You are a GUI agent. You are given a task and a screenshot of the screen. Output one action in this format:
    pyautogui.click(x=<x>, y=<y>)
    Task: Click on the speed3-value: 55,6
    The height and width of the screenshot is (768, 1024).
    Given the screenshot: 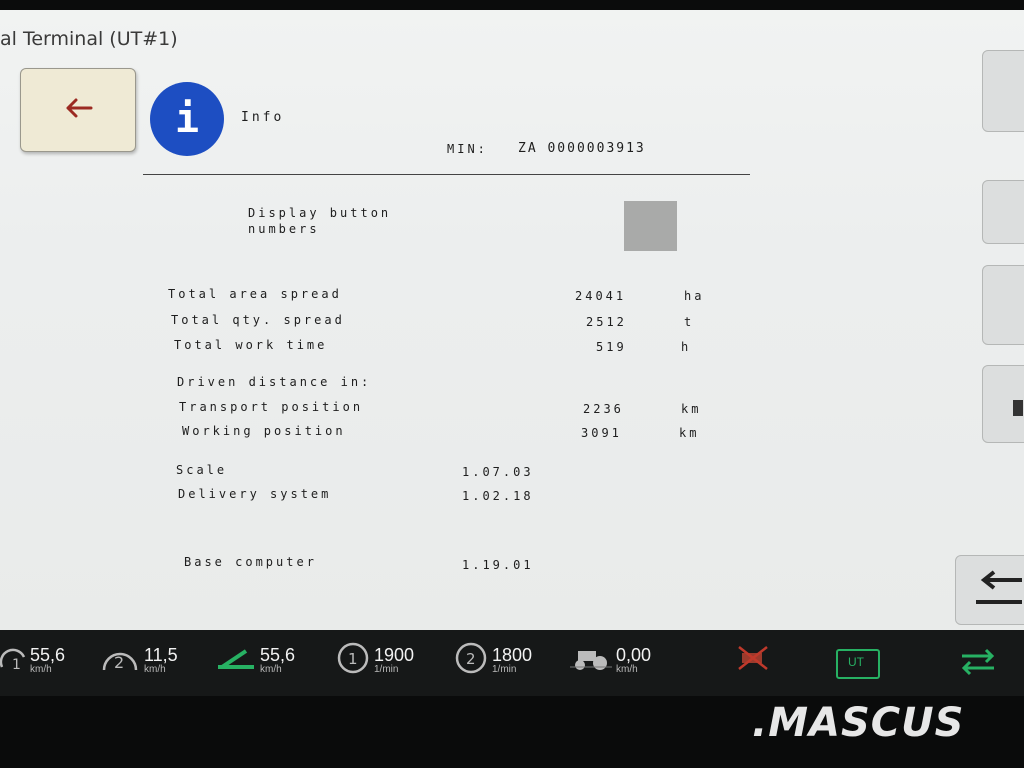 What is the action you would take?
    pyautogui.click(x=278, y=654)
    